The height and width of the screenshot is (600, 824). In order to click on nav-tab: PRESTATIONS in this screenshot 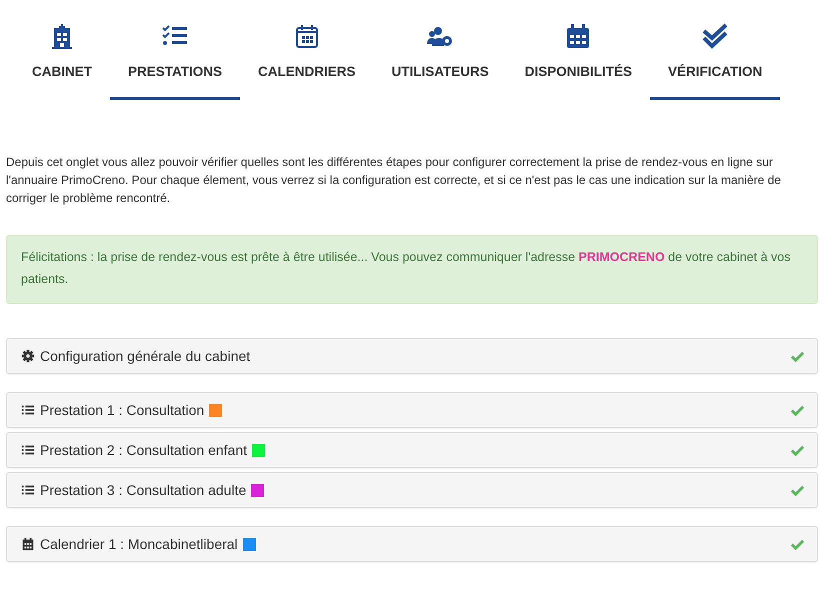, I will do `click(175, 61)`.